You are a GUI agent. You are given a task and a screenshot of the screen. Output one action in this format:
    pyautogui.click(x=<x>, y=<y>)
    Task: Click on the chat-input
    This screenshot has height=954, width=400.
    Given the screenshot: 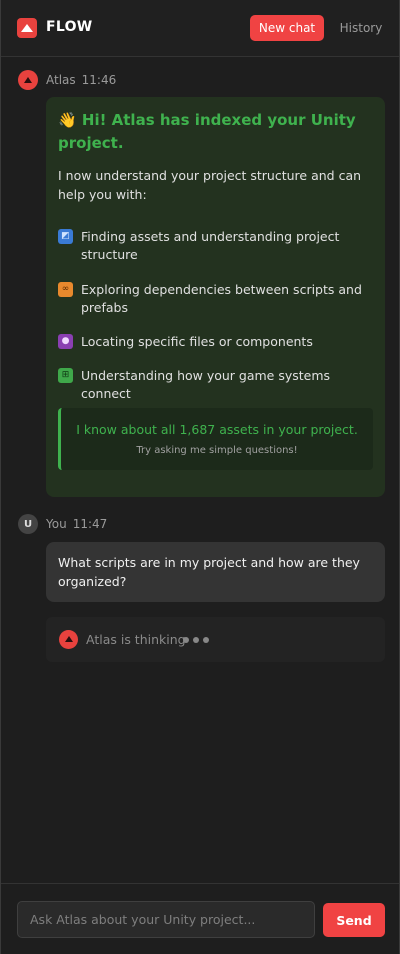 What is the action you would take?
    pyautogui.click(x=166, y=919)
    